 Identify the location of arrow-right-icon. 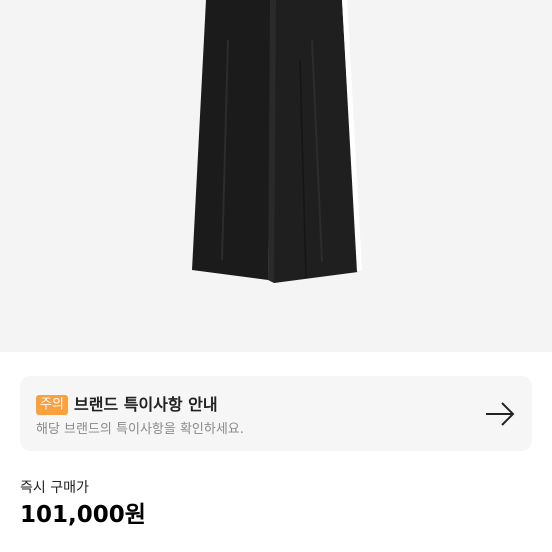
(500, 414).